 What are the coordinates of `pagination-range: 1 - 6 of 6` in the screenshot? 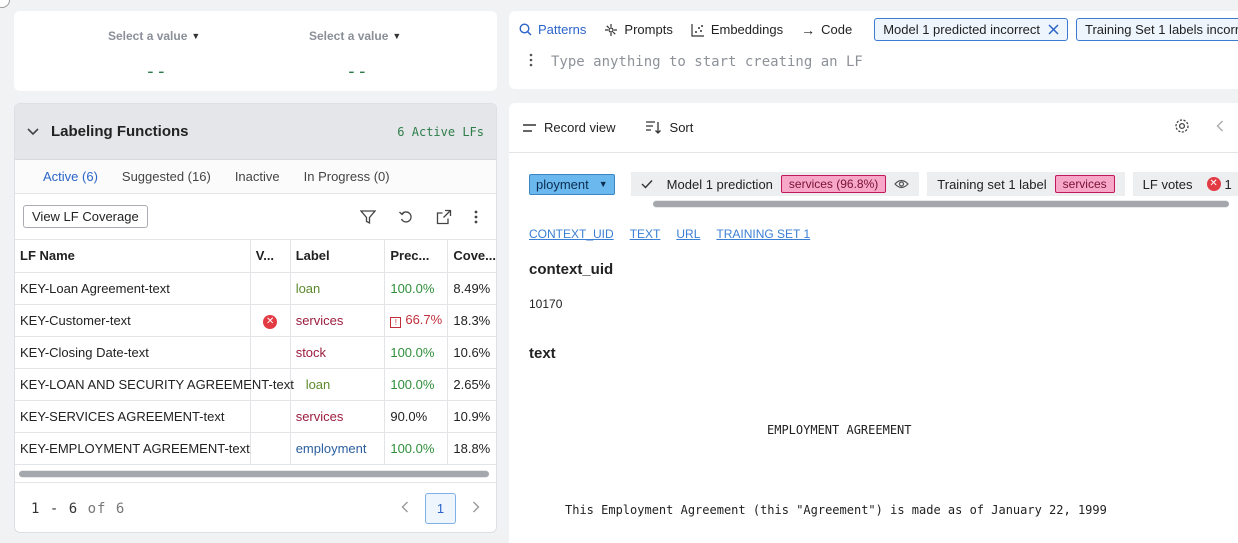 It's located at (78, 509).